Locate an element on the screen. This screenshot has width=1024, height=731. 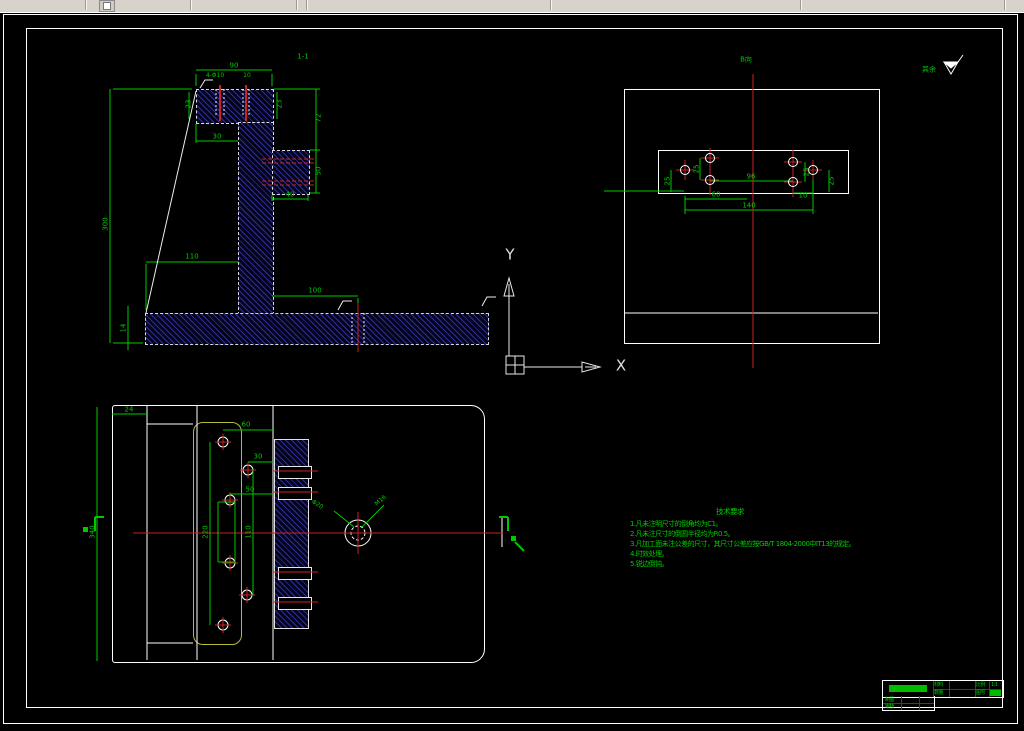
dimension-label: 220 is located at coordinates (205, 532).